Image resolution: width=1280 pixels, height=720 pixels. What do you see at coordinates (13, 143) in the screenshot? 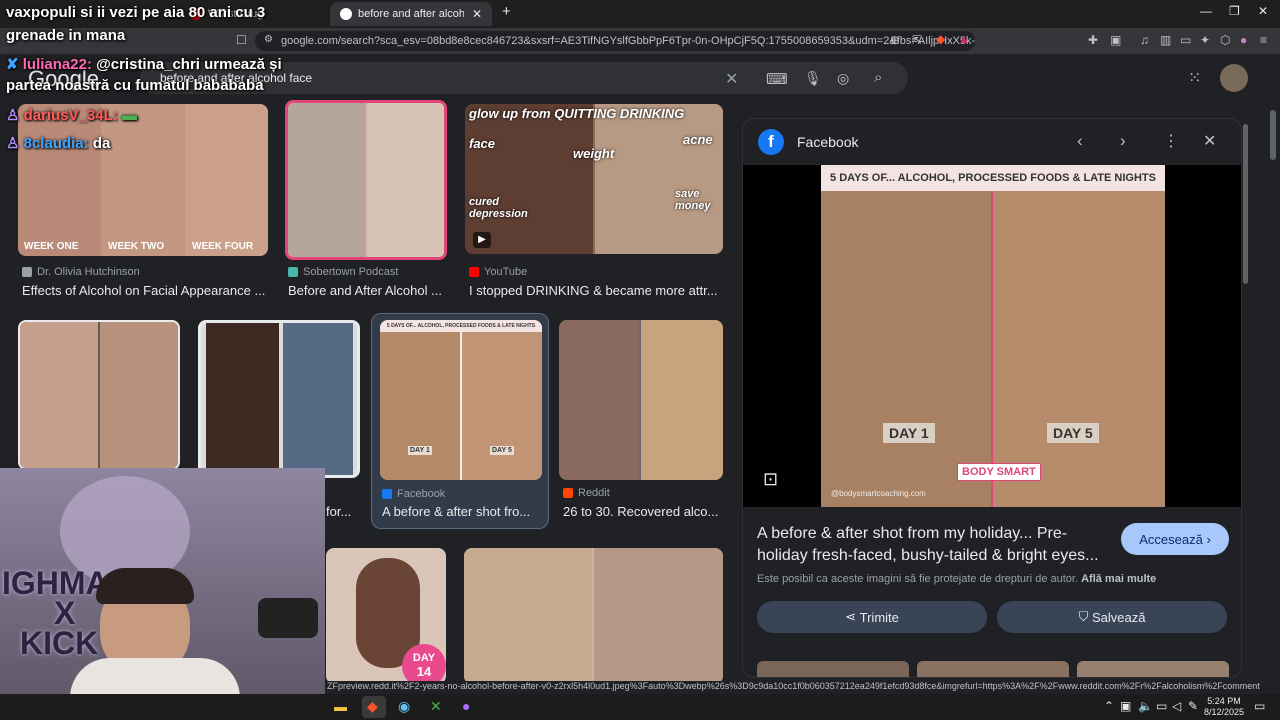
I see `chat-badge-icon: ♙` at bounding box center [13, 143].